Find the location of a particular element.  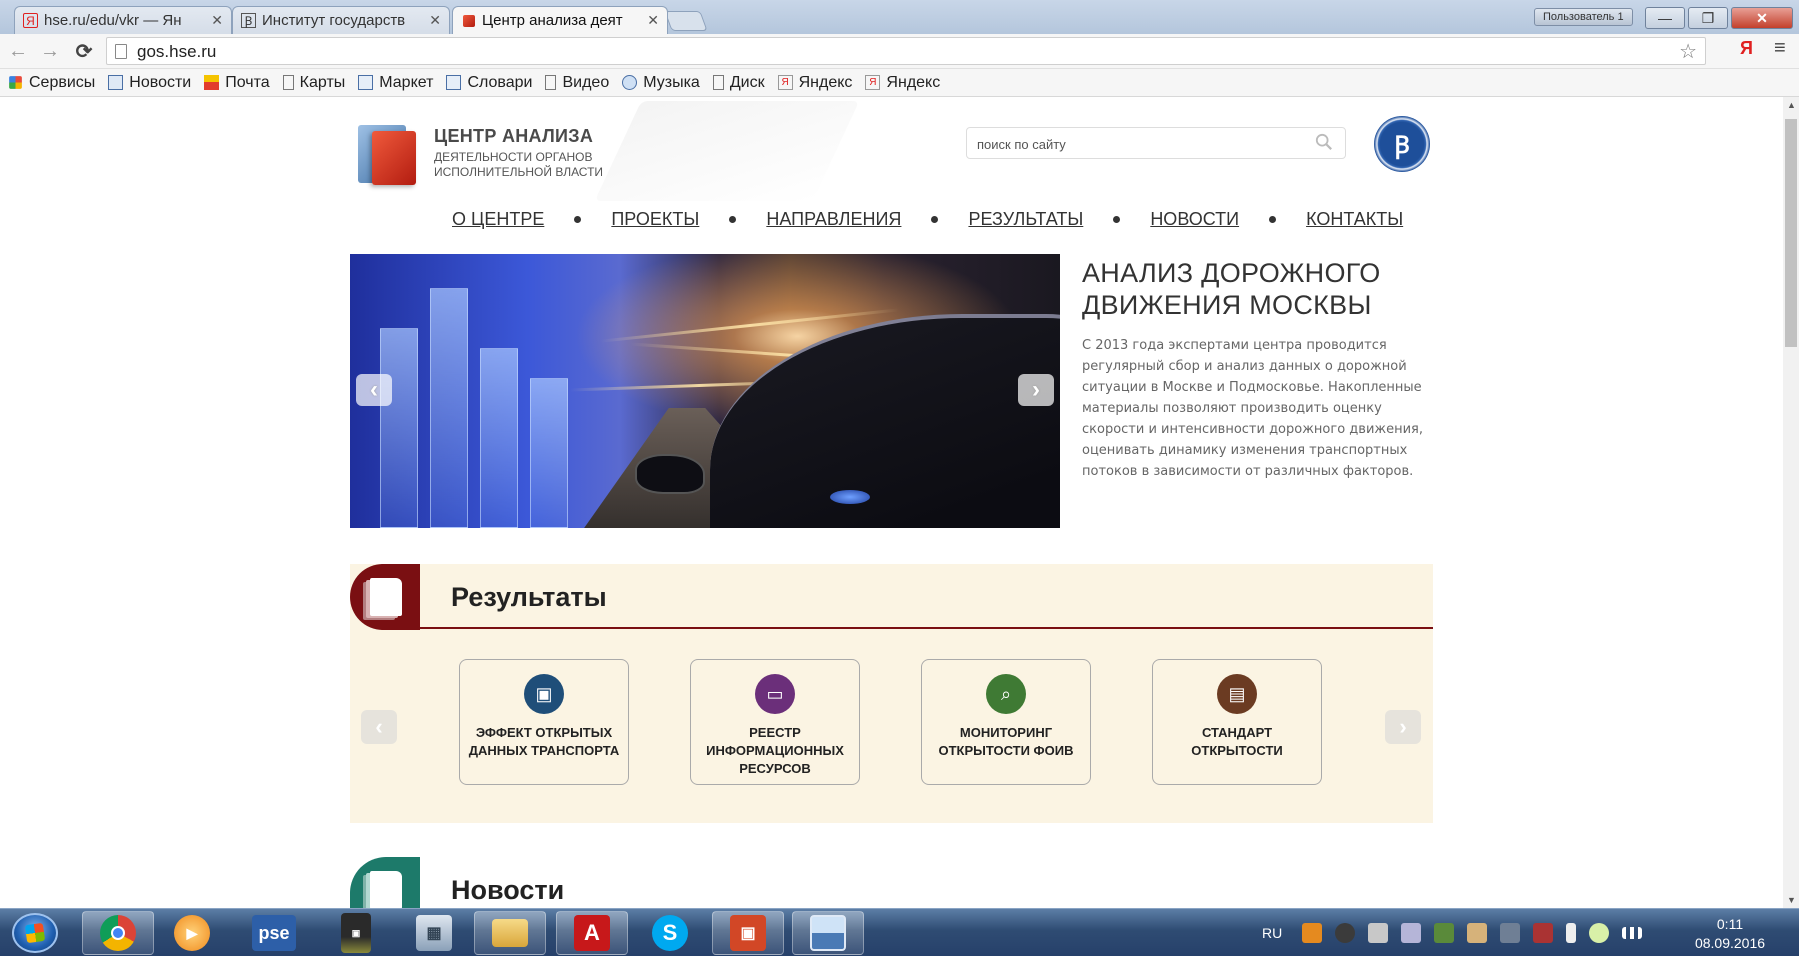

tab-center-analysis: Центр анализа деят ✕ is located at coordinates (560, 20).